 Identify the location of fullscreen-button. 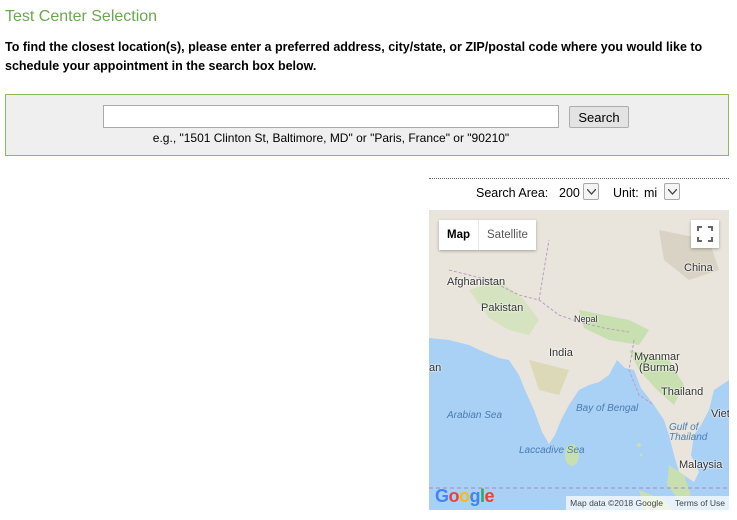
(705, 234).